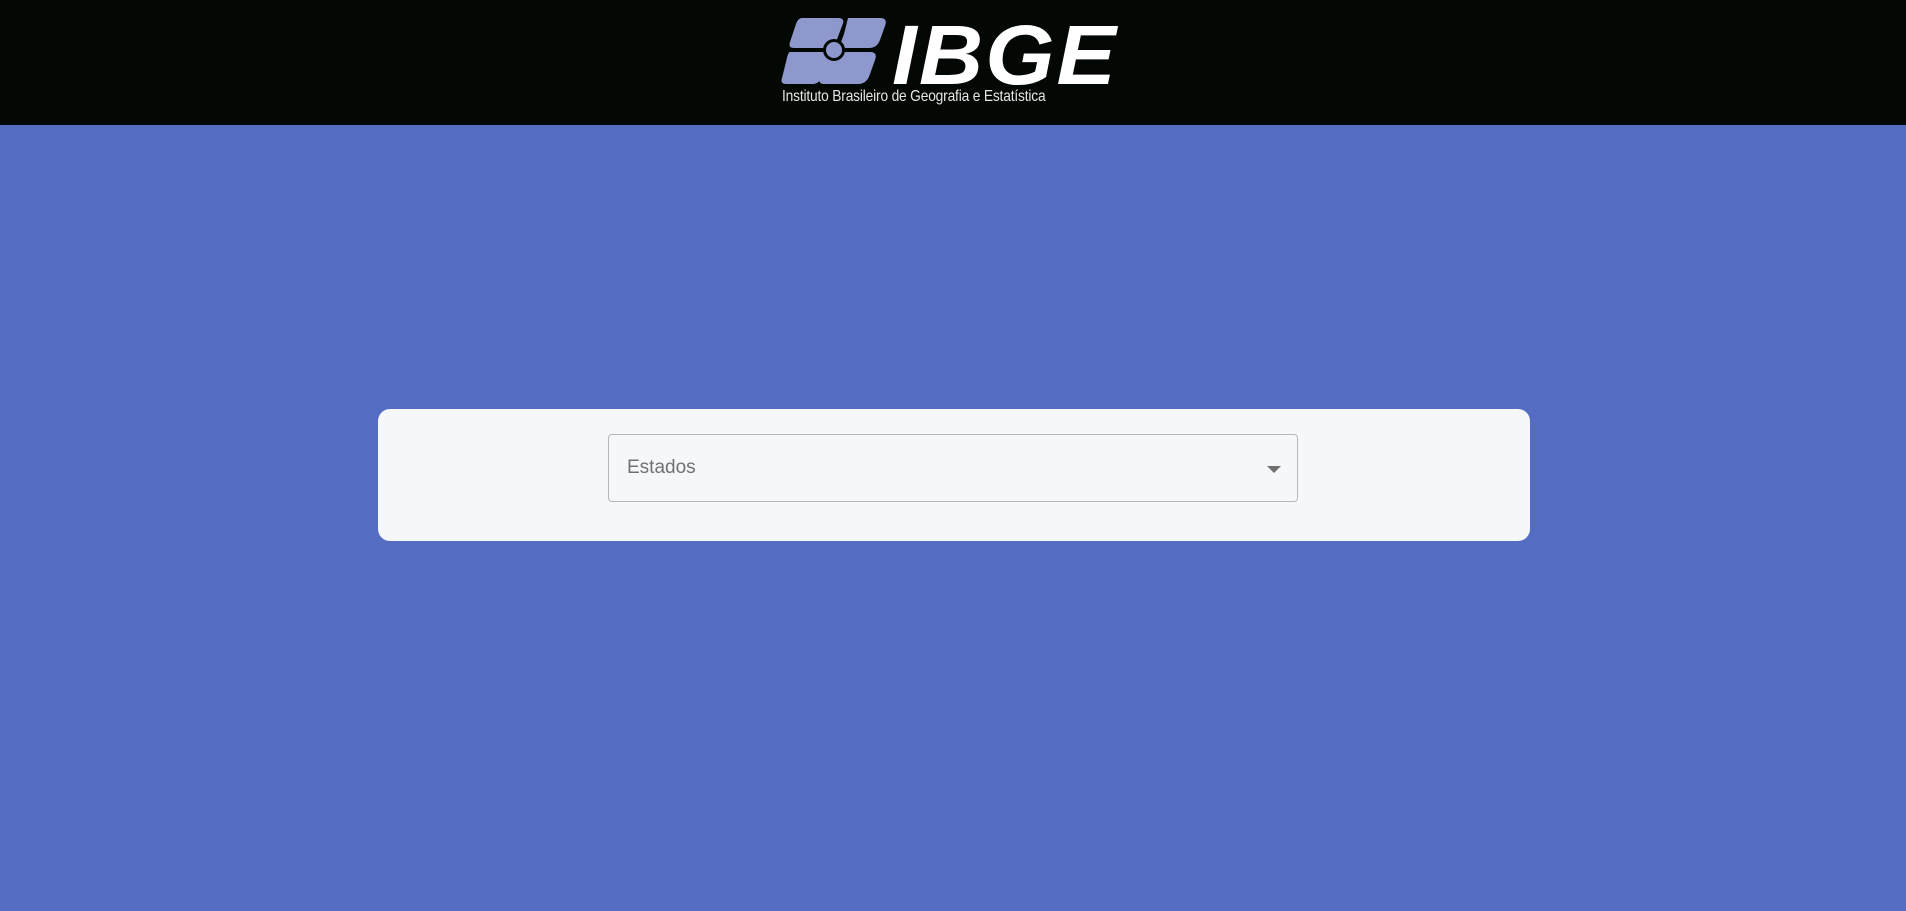  What do you see at coordinates (953, 468) in the screenshot?
I see `state-select: Estados` at bounding box center [953, 468].